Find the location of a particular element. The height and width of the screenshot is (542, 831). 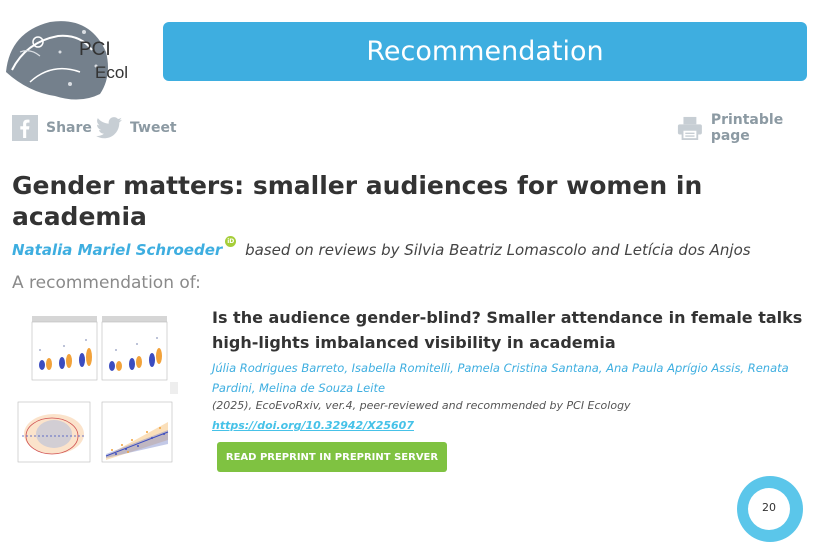

twitter-icon is located at coordinates (109, 128).